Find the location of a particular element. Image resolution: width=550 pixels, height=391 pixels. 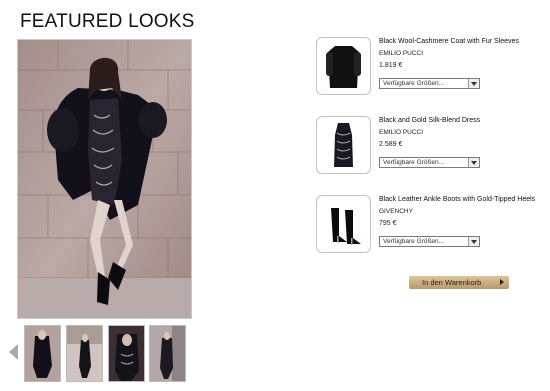

product-price: 2.589 € is located at coordinates (391, 144).